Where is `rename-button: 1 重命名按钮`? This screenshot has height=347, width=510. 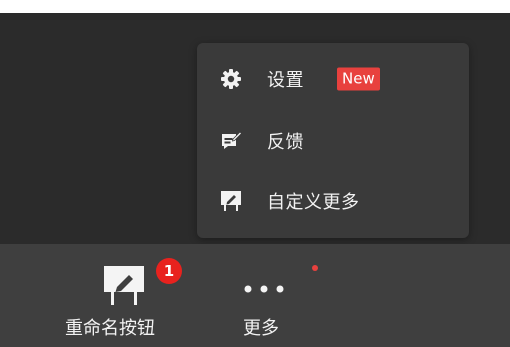 rename-button: 1 重命名按钮 is located at coordinates (130, 295).